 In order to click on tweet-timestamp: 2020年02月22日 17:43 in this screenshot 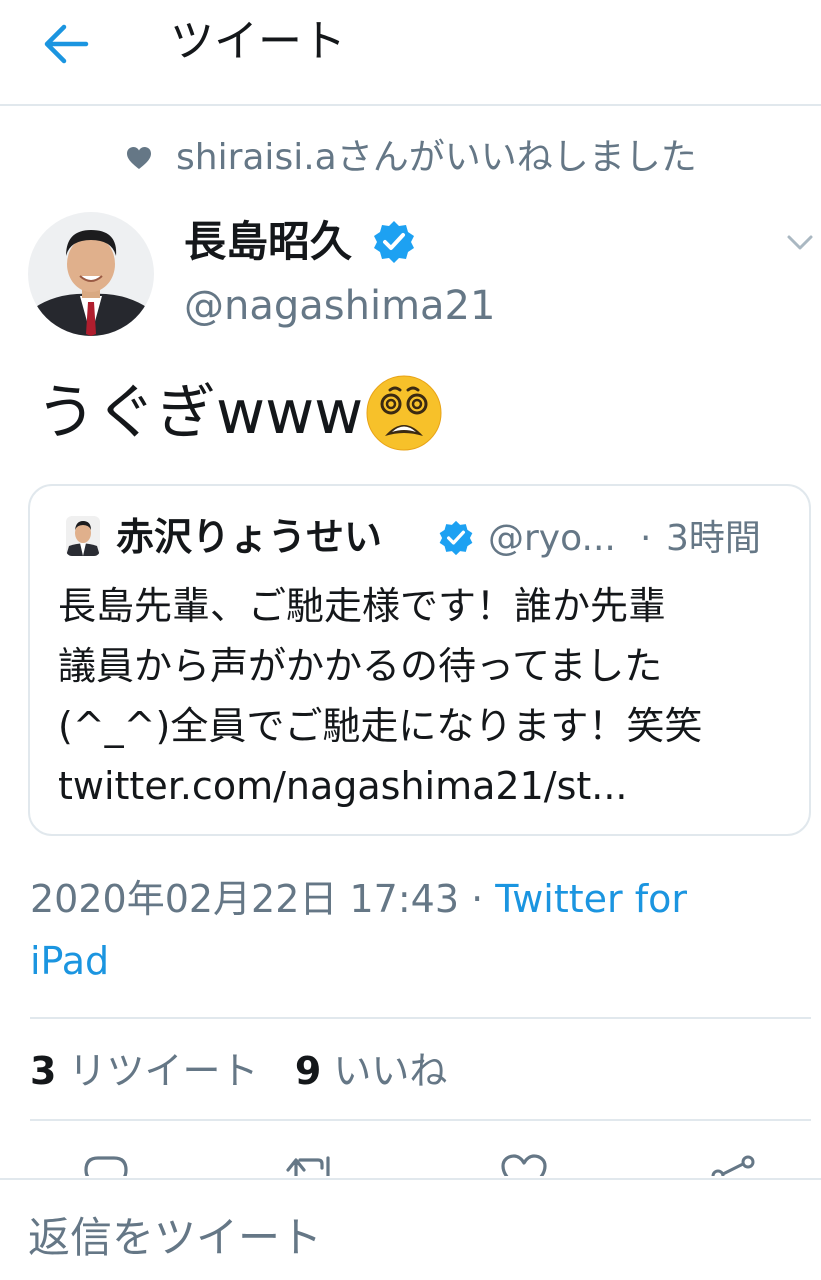, I will do `click(245, 899)`.